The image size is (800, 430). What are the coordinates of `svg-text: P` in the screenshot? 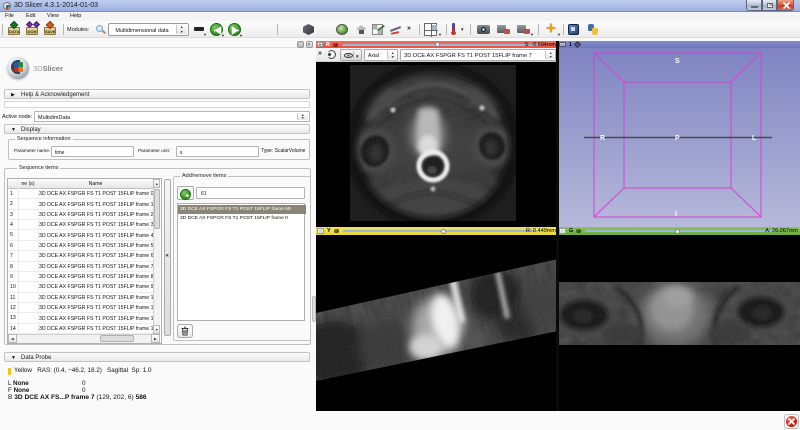 It's located at (677, 138).